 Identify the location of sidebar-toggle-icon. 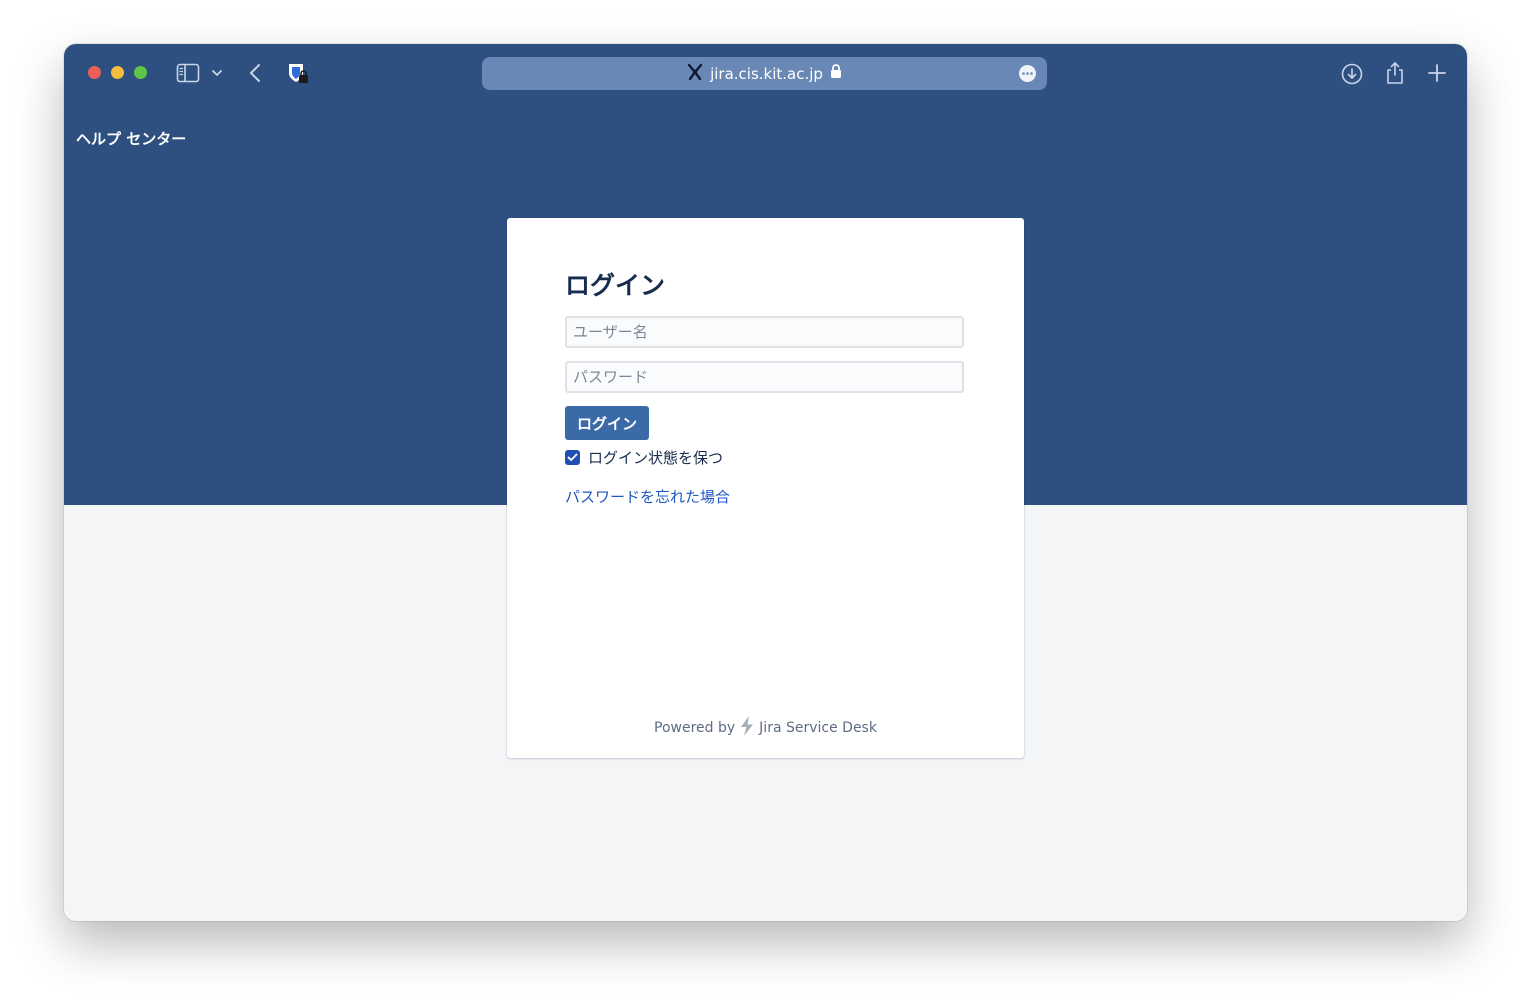
(188, 73).